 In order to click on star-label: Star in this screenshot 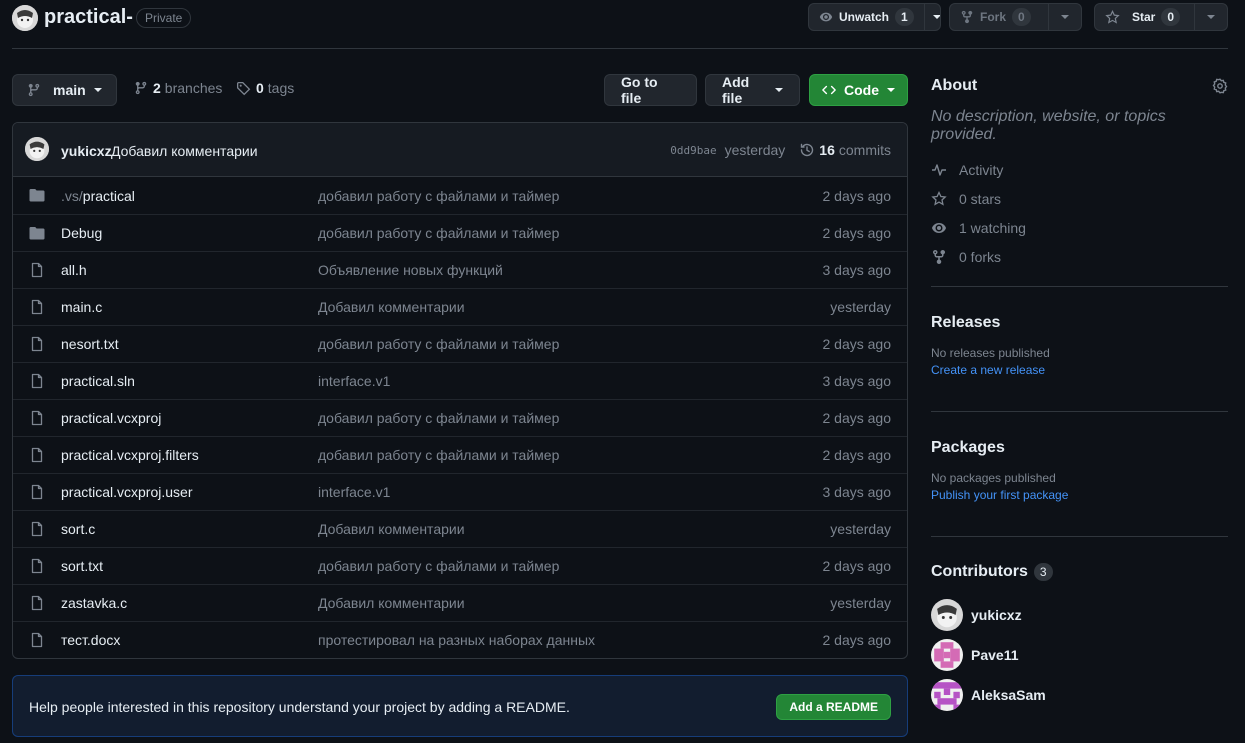, I will do `click(1144, 17)`.